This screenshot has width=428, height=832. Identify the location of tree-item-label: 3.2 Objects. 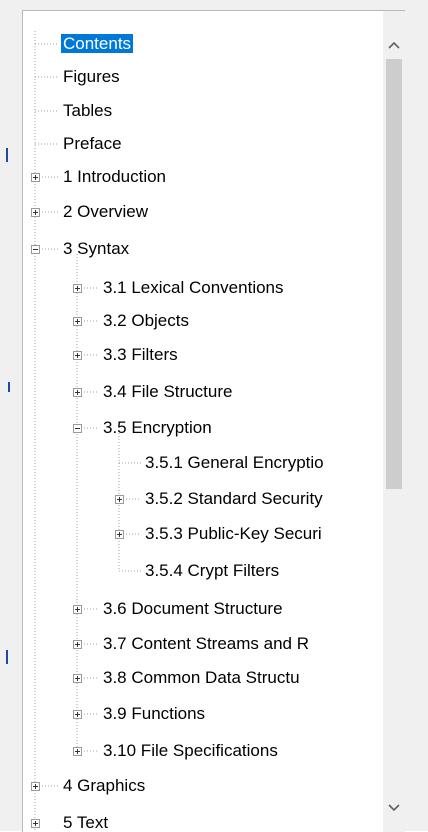
(146, 320).